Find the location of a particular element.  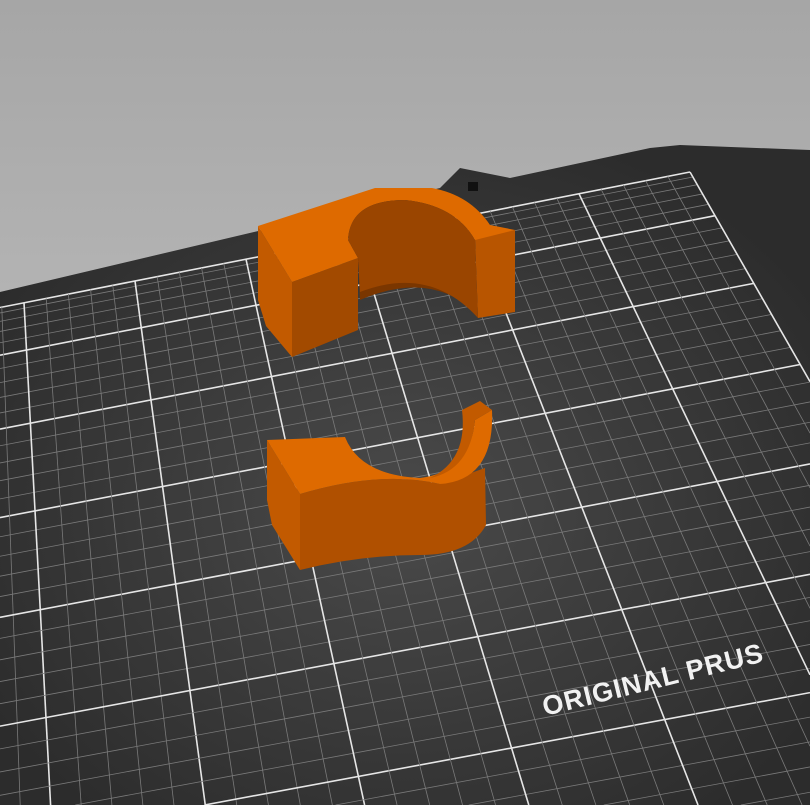

bed-notch-icon is located at coordinates (473, 186).